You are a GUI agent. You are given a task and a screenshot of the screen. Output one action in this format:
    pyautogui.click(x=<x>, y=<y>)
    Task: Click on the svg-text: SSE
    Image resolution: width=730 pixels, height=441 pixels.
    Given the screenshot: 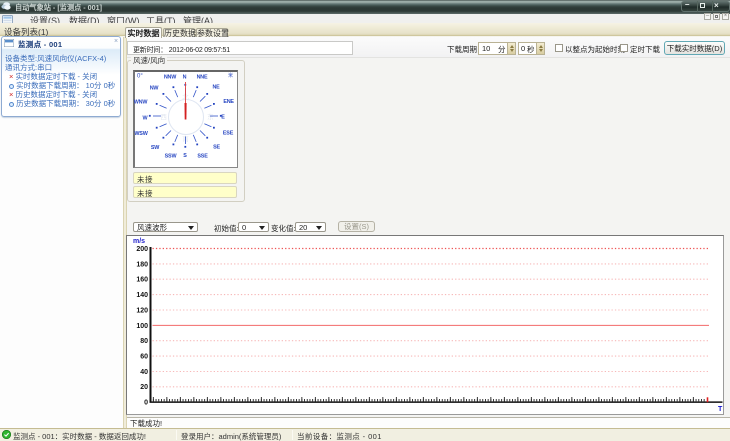 What is the action you would take?
    pyautogui.click(x=202, y=157)
    